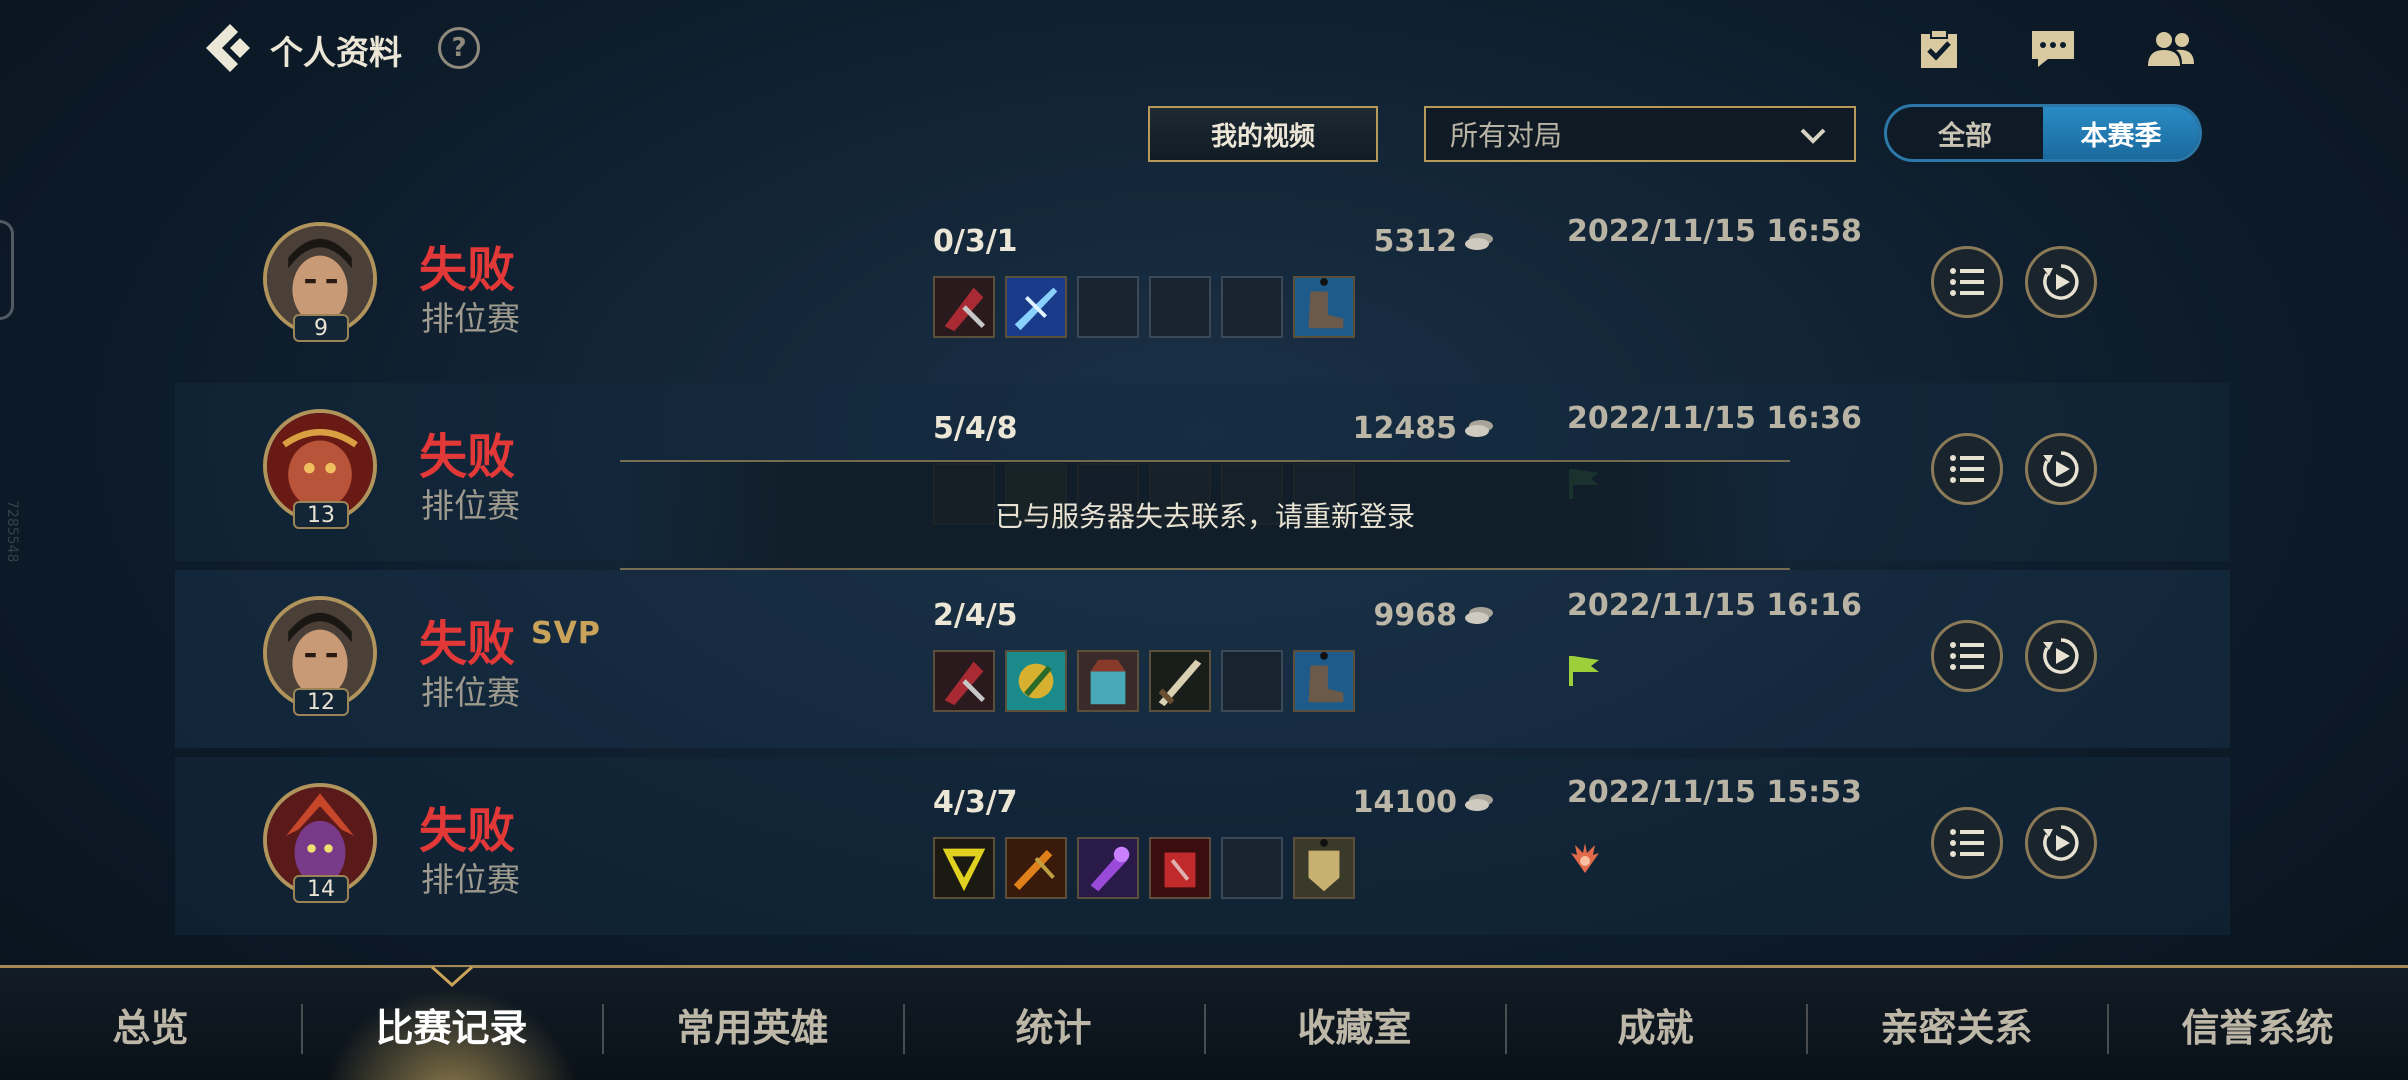 This screenshot has width=2408, height=1080. I want to click on match-time: 2022/11/15 16:36, so click(1714, 418).